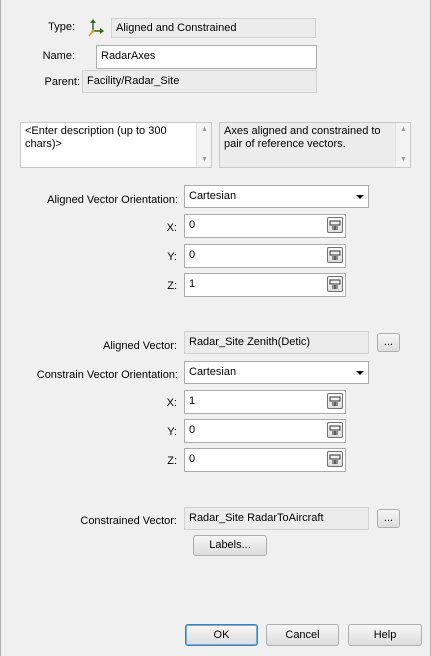 The width and height of the screenshot is (431, 656). I want to click on constrain-x-label: X:, so click(171, 403).